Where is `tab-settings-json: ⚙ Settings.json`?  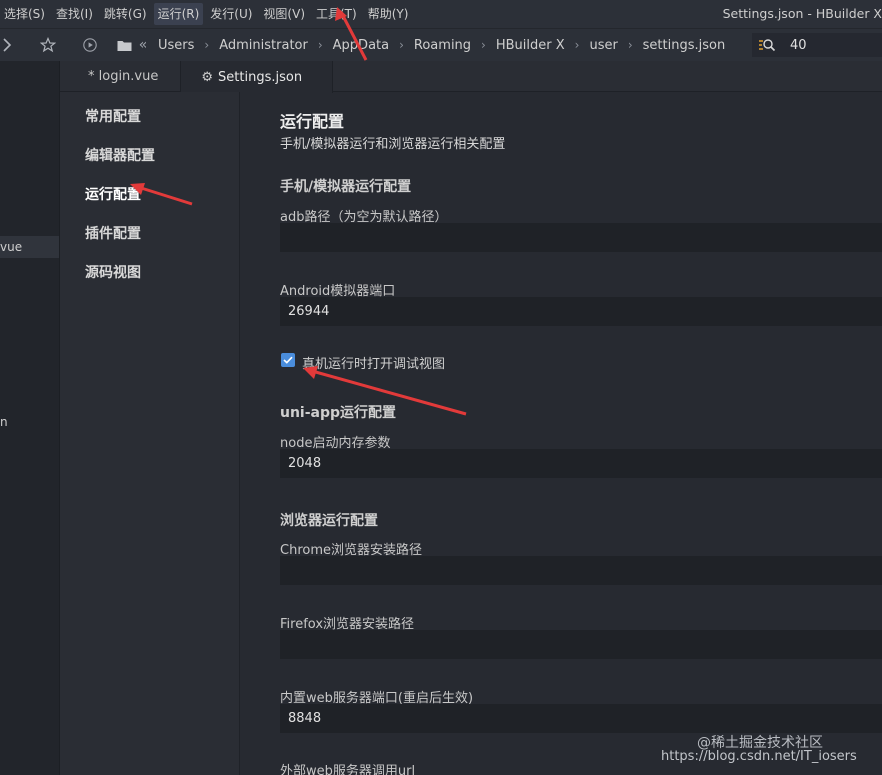
tab-settings-json: ⚙ Settings.json is located at coordinates (257, 77).